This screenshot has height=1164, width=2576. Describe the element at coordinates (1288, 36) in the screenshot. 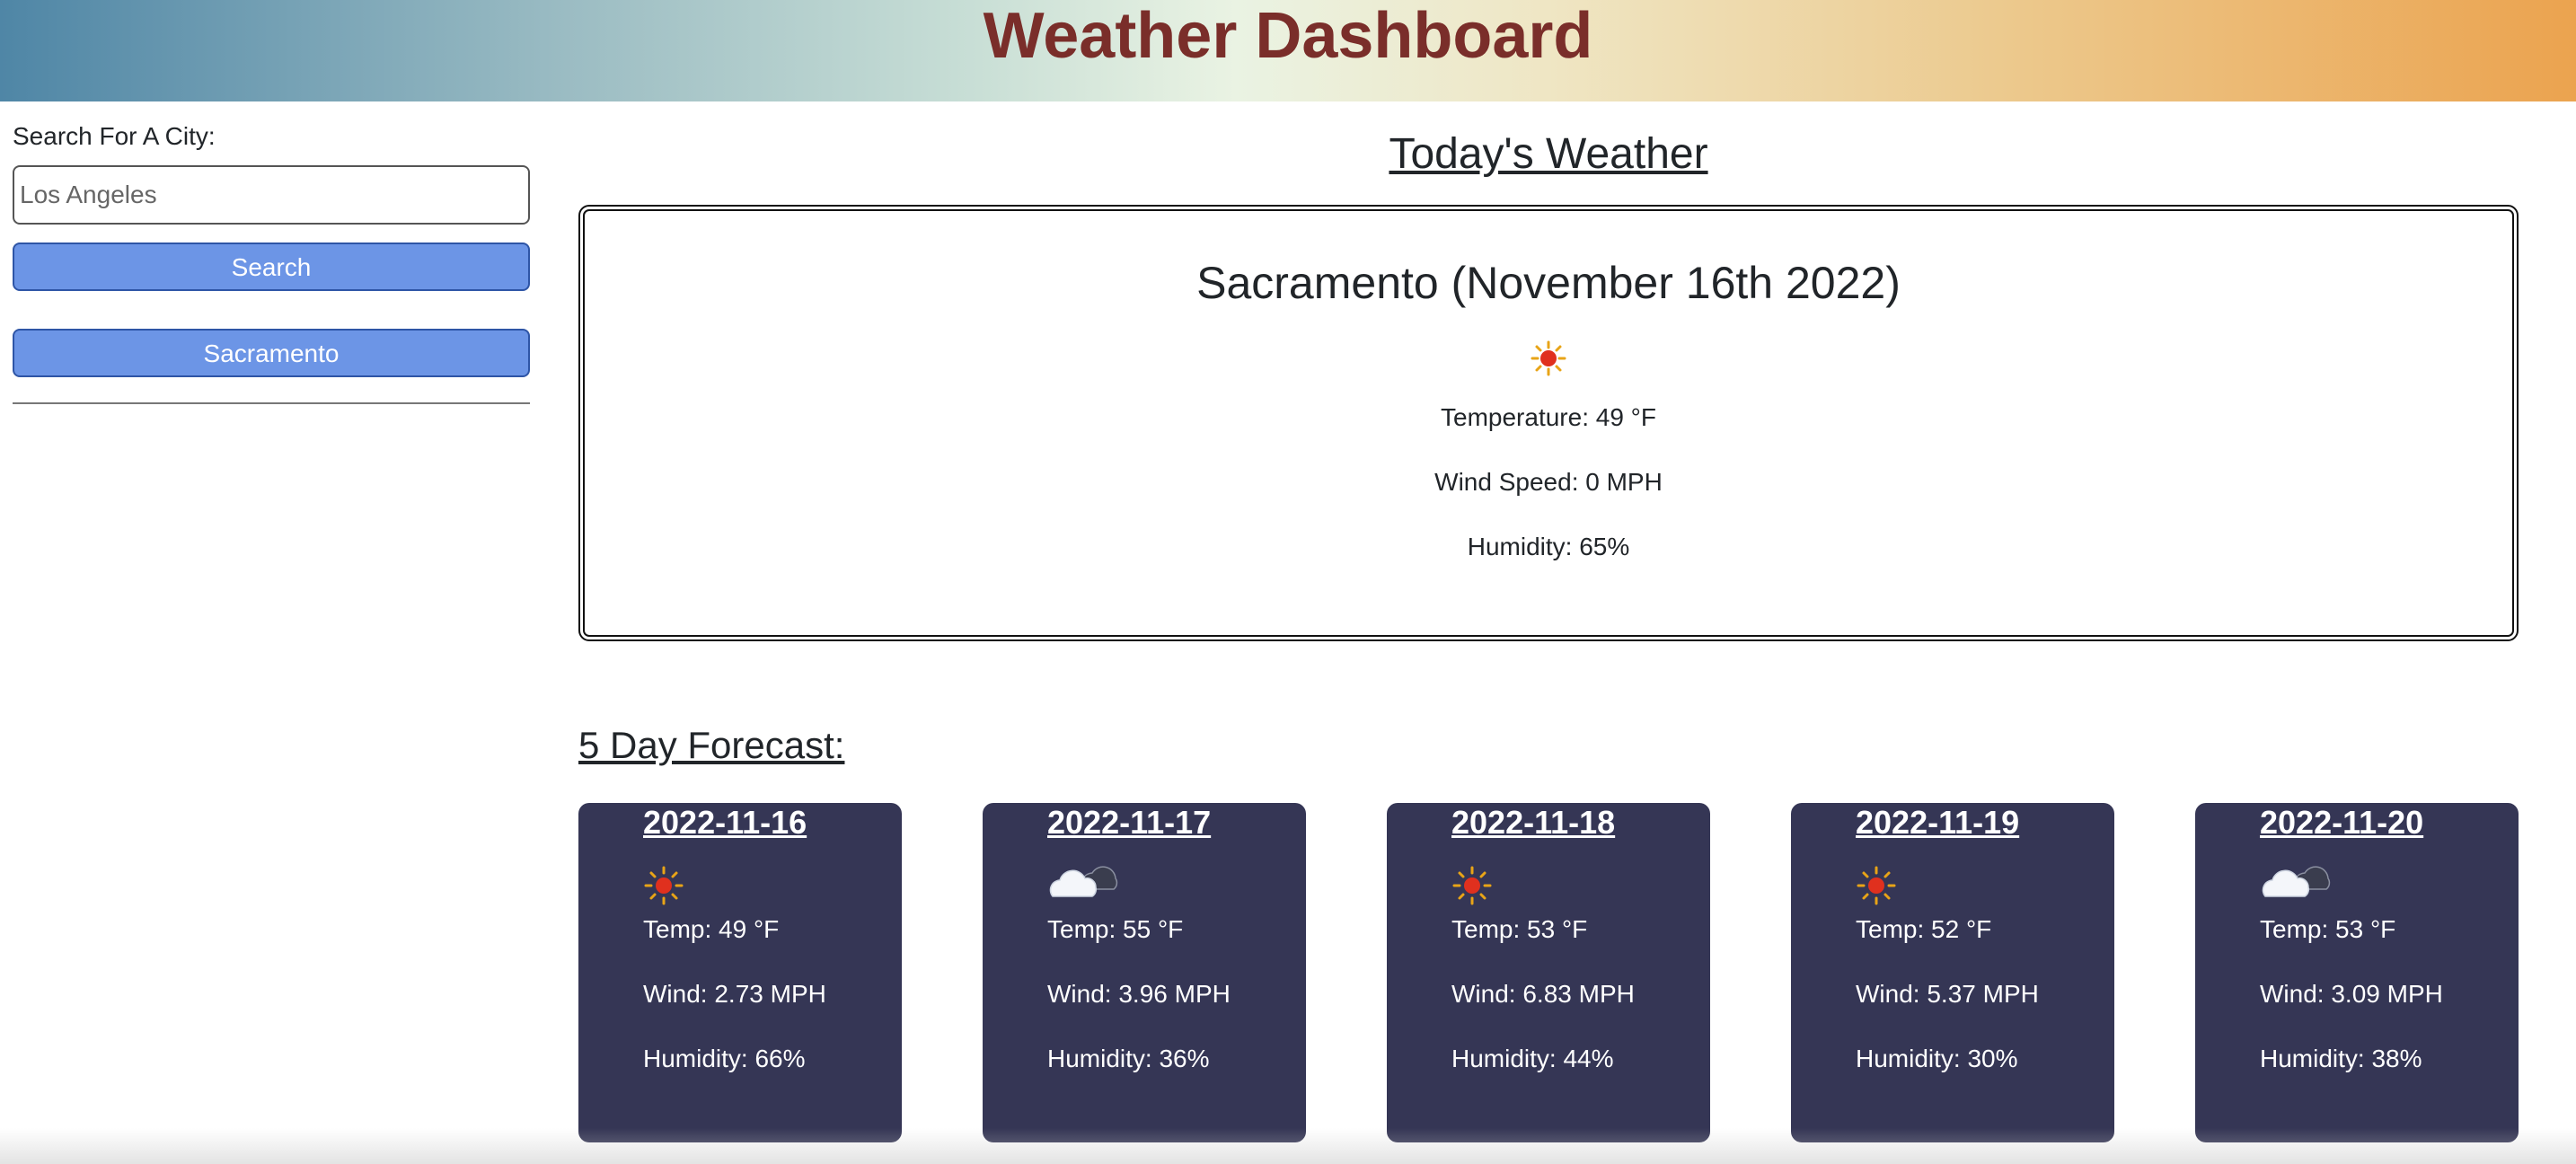

I see `page-title: Weather Dashboard` at that location.